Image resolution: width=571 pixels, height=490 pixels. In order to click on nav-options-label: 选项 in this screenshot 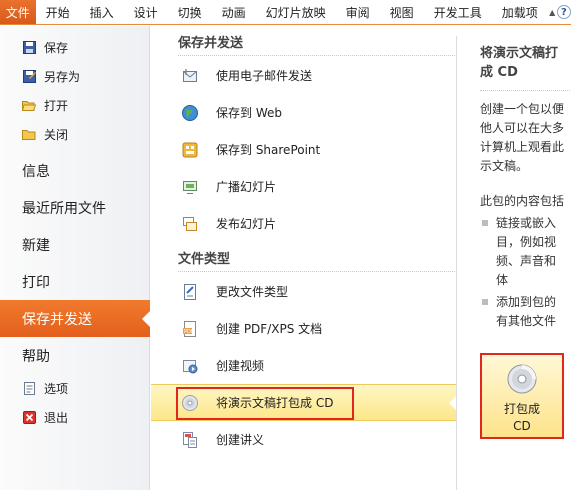, I will do `click(56, 389)`.